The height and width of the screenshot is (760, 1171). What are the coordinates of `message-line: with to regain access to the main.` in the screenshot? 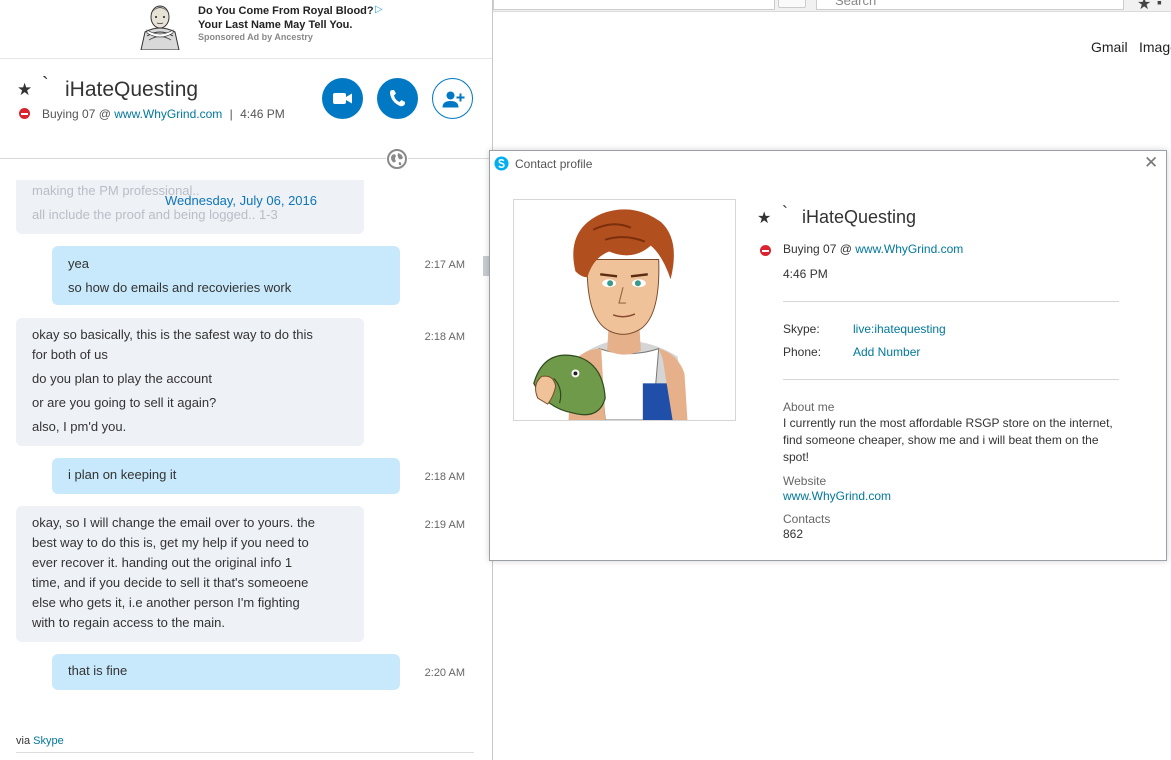 It's located at (128, 622).